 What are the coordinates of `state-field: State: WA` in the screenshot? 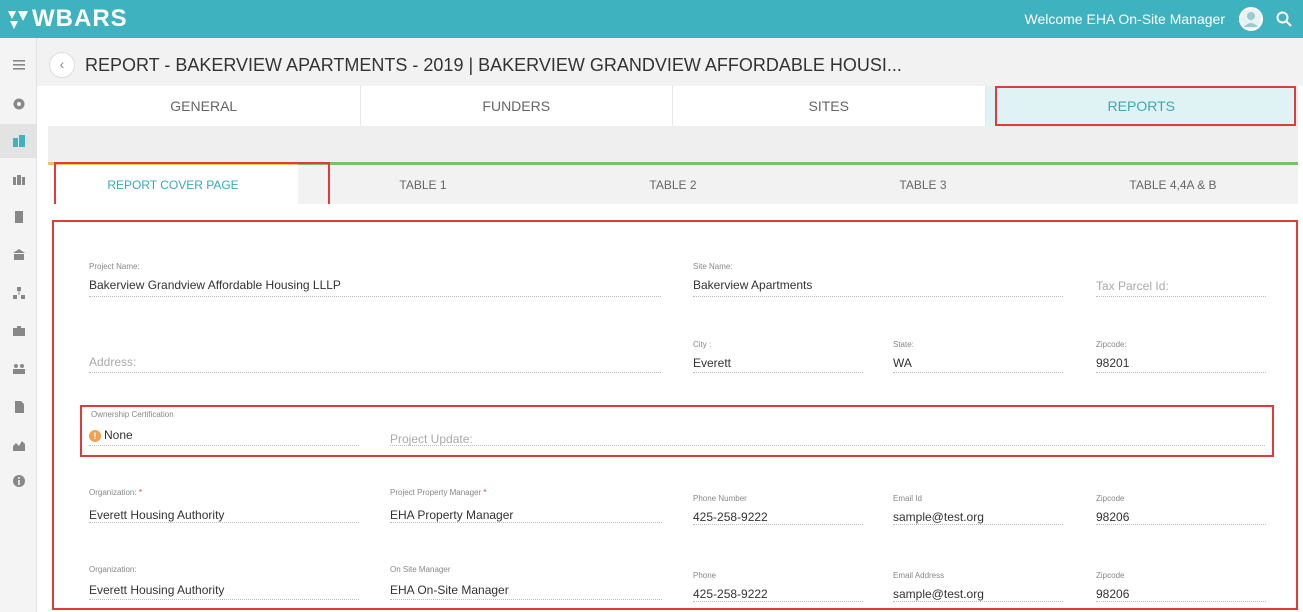 It's located at (978, 356).